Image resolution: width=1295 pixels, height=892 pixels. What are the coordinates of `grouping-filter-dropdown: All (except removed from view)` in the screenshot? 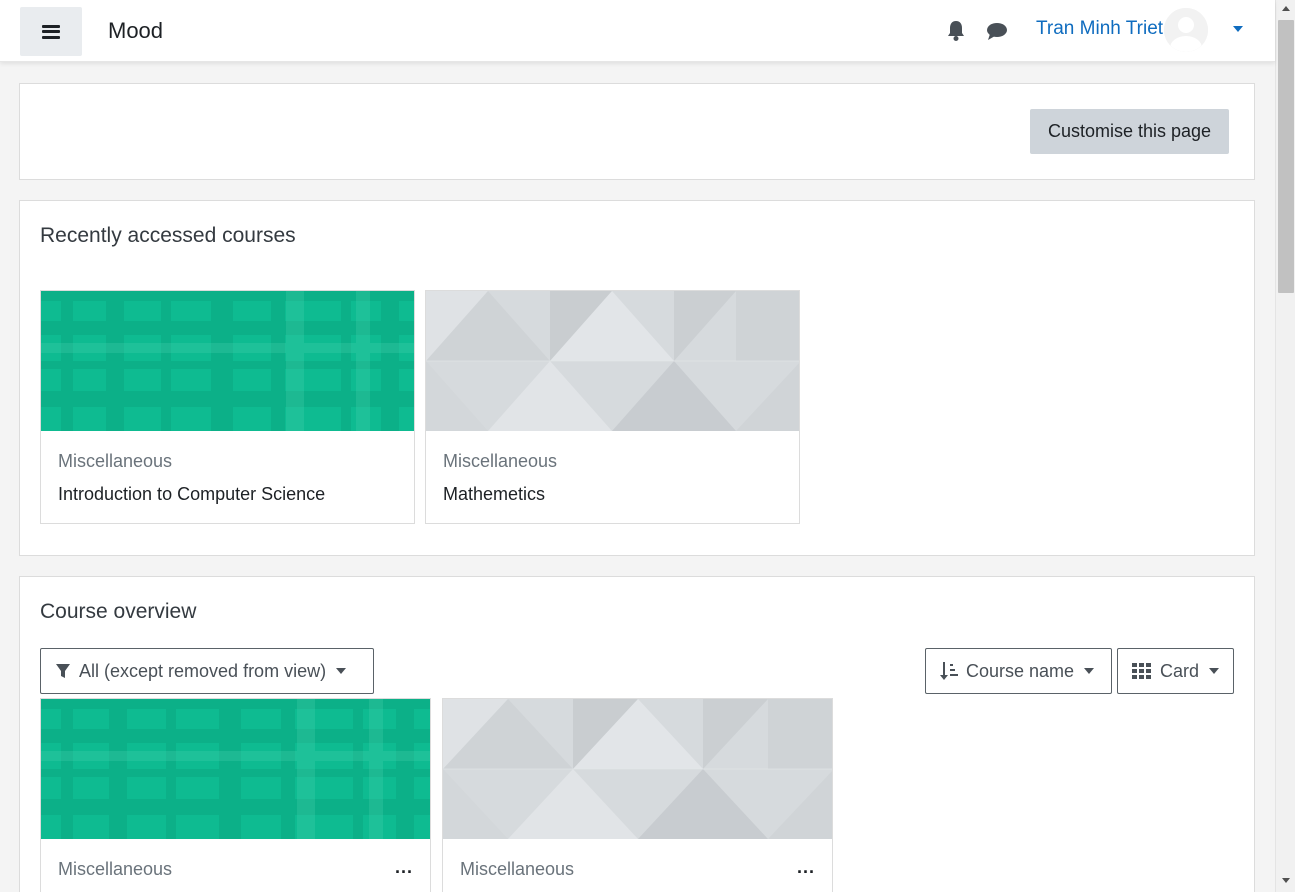 It's located at (207, 671).